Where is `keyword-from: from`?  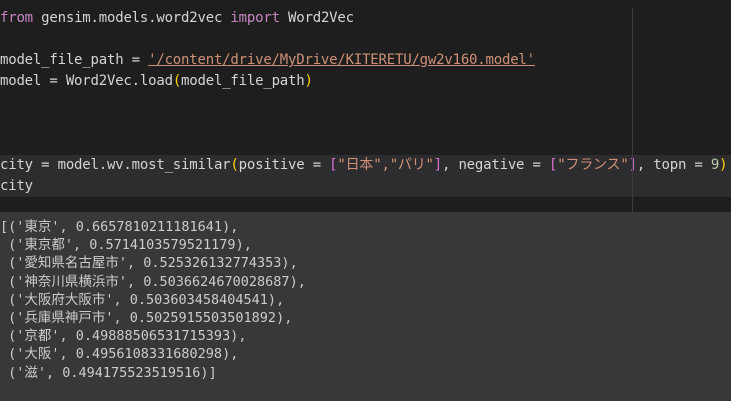 keyword-from: from is located at coordinates (16, 18).